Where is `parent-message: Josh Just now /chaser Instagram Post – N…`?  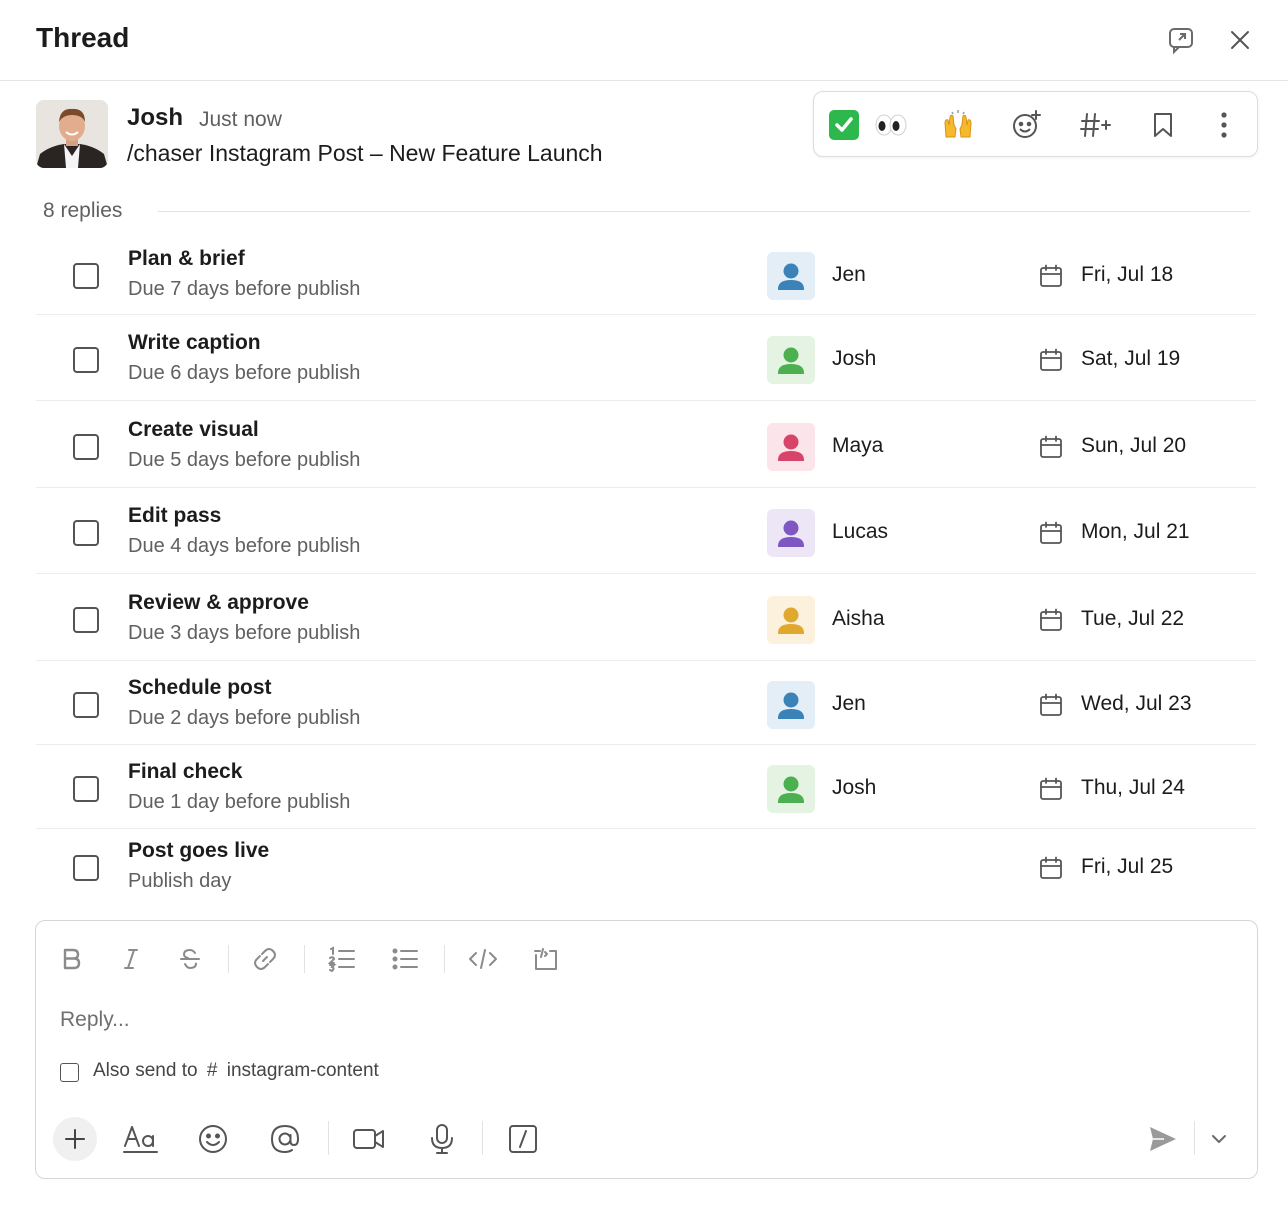
parent-message: Josh Just now /chaser Instagram Post – N… is located at coordinates (644, 137).